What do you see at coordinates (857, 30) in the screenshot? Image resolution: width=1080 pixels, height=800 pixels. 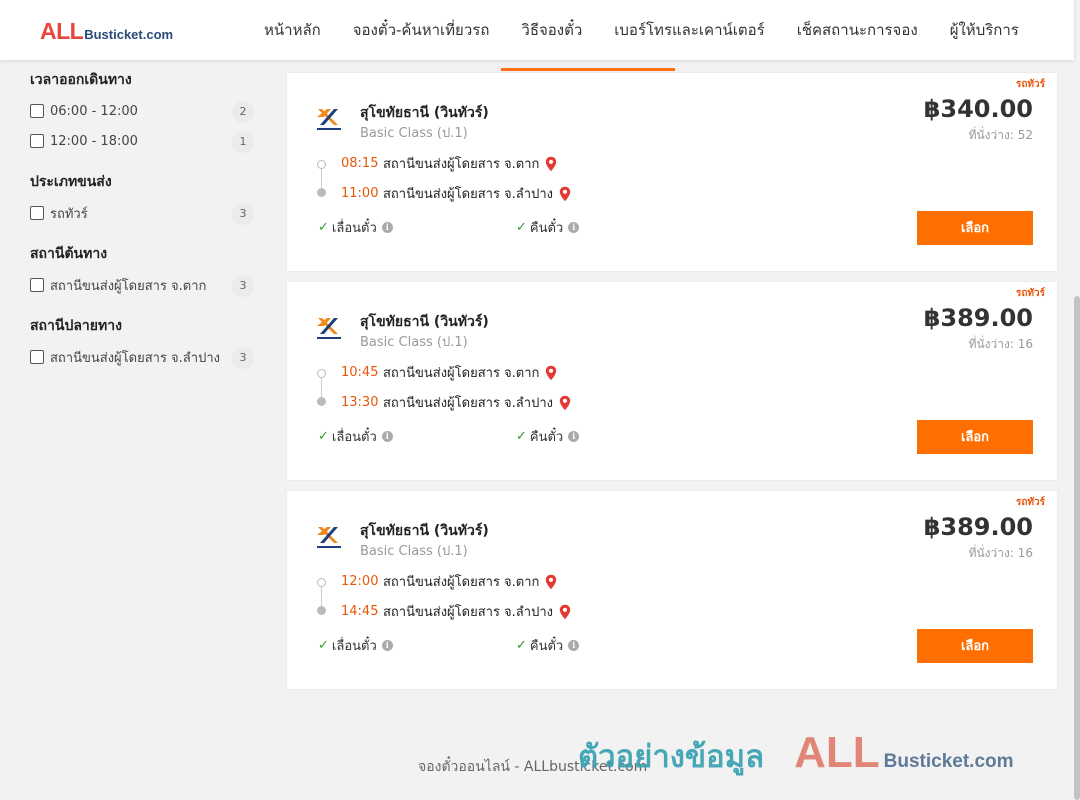 I see `nav-booking-status: เช็คสถานะการจอง` at bounding box center [857, 30].